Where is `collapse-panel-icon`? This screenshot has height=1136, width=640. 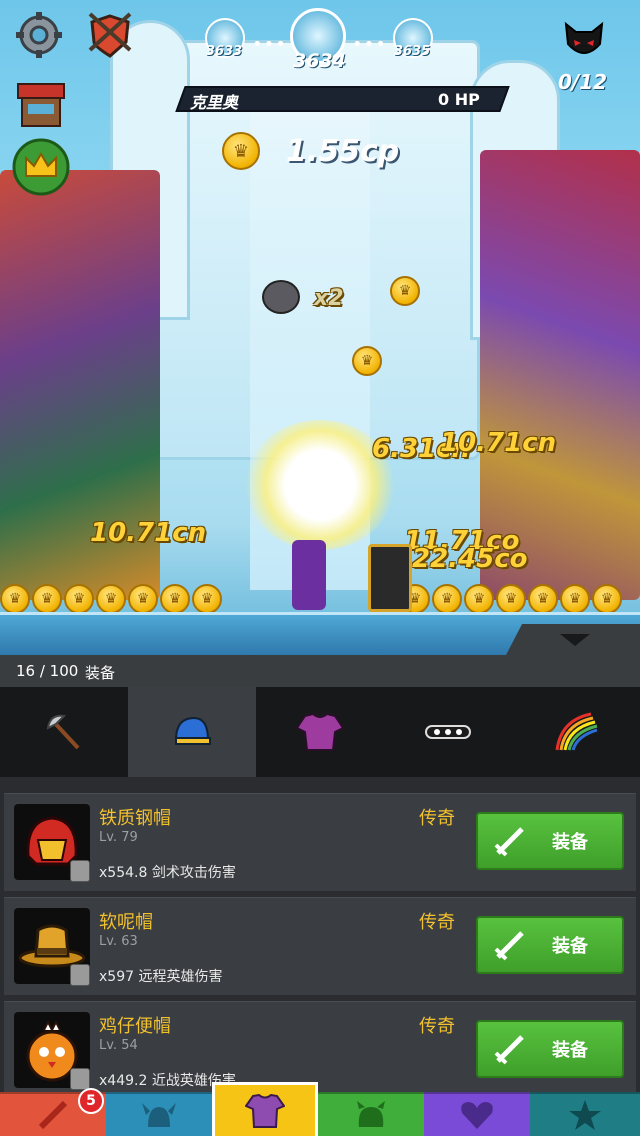
collapse-panel-icon is located at coordinates (573, 639).